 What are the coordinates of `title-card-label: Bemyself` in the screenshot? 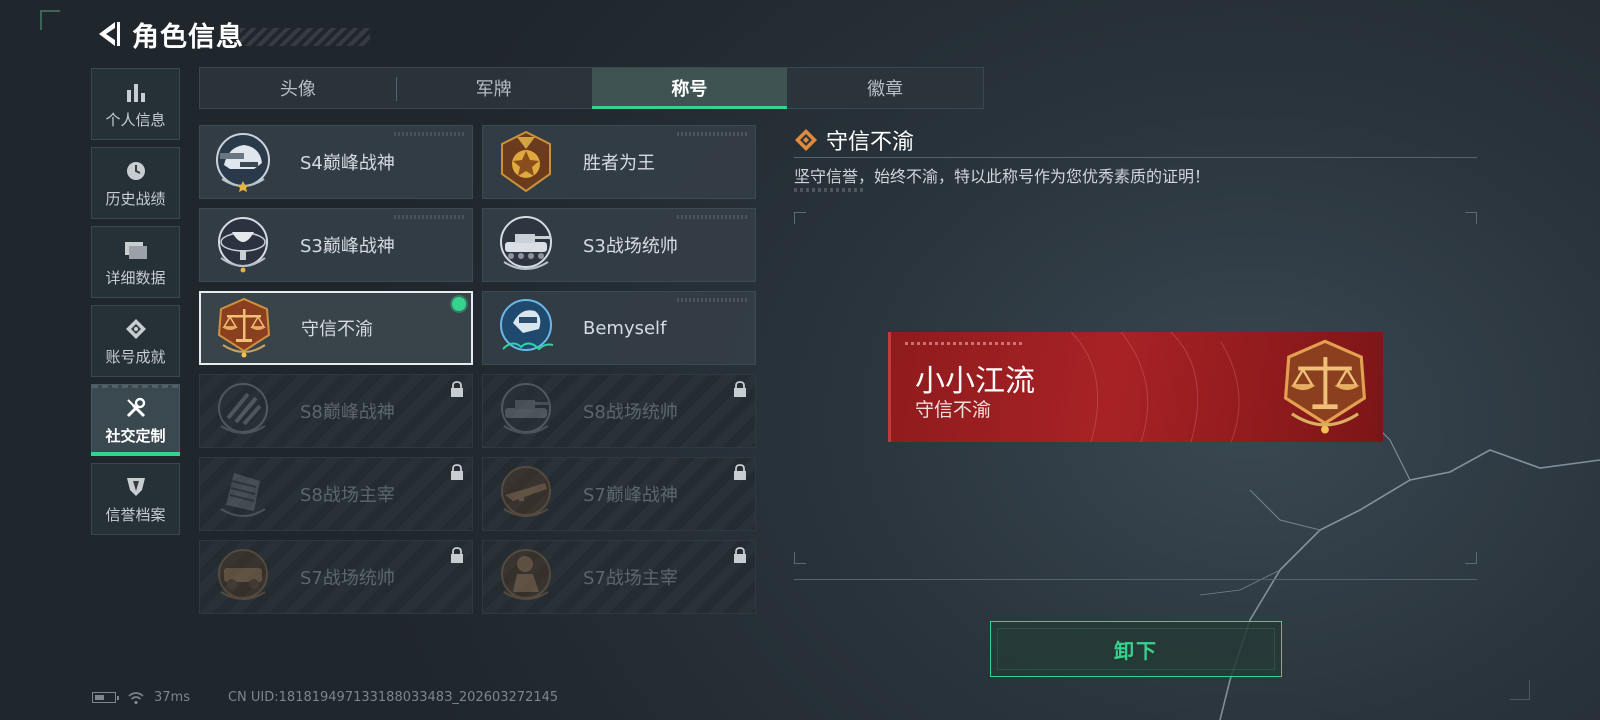 It's located at (625, 328).